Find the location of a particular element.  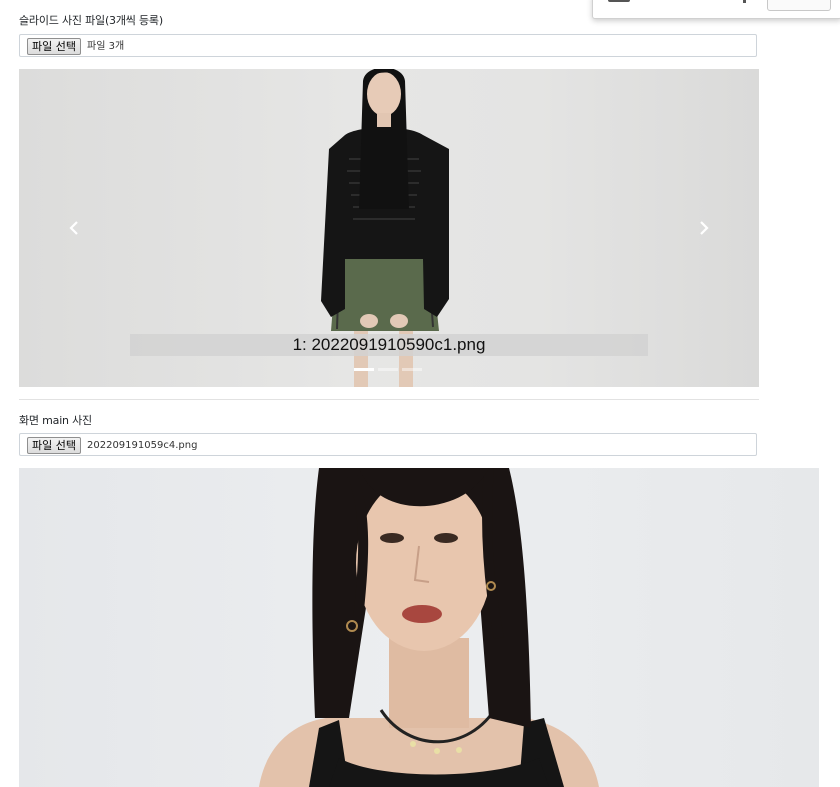

carousel-prev-button is located at coordinates (74, 228).